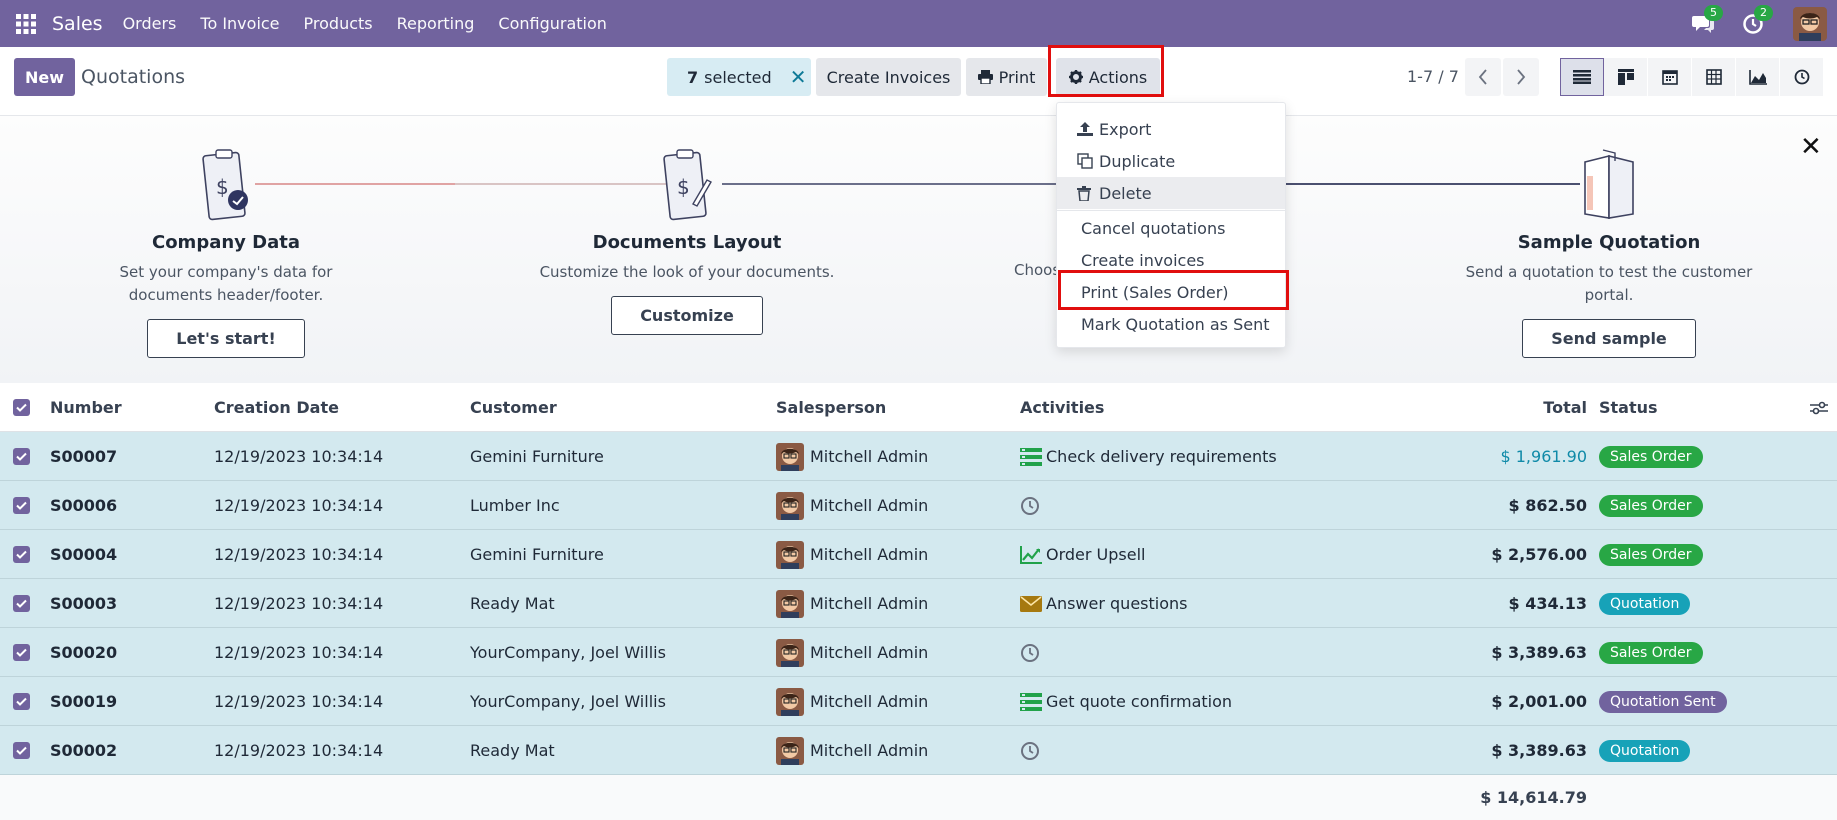 Image resolution: width=1837 pixels, height=820 pixels. I want to click on calendar-view-button, so click(1670, 77).